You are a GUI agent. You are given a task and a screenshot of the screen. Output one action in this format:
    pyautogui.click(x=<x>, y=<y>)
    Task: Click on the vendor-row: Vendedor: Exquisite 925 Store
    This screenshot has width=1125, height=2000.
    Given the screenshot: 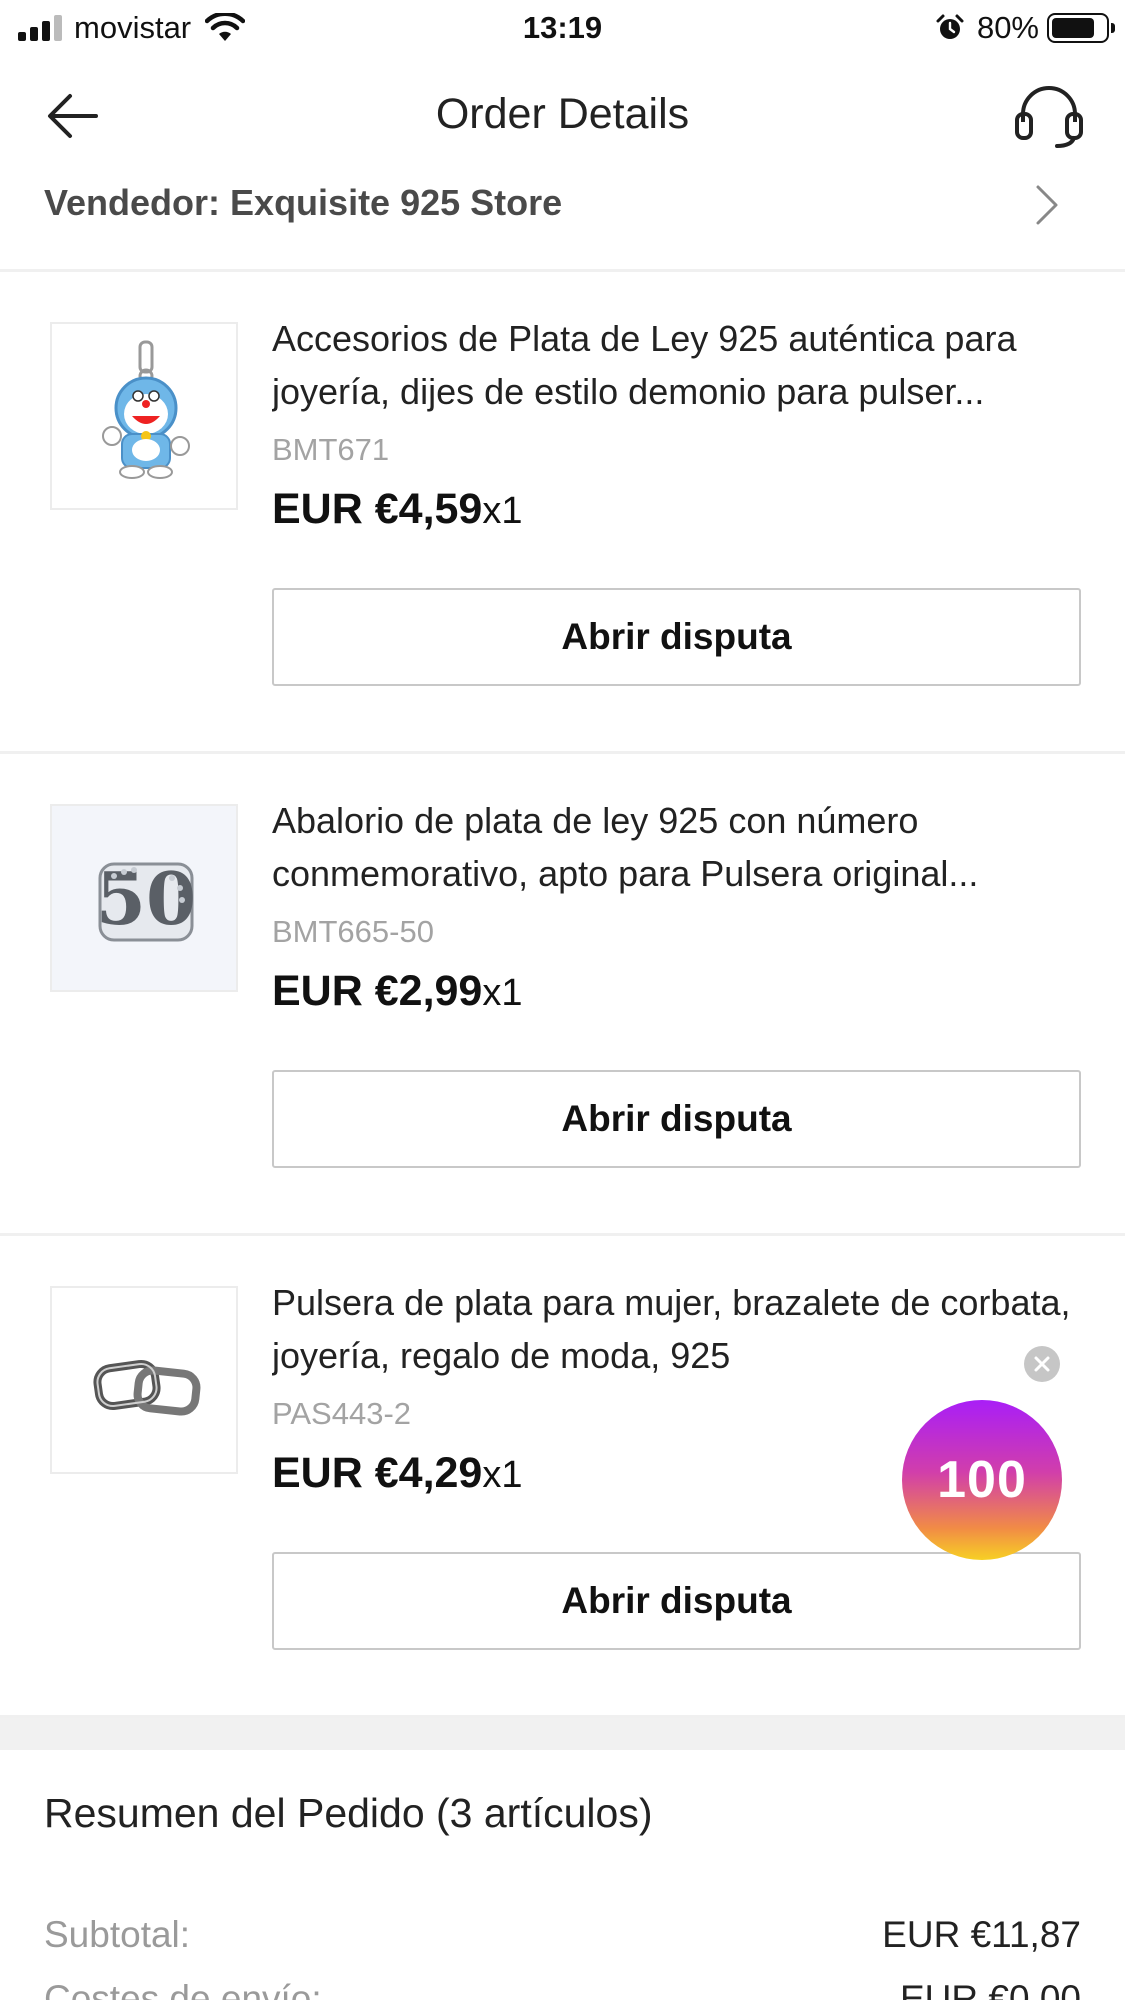 What is the action you would take?
    pyautogui.click(x=562, y=220)
    